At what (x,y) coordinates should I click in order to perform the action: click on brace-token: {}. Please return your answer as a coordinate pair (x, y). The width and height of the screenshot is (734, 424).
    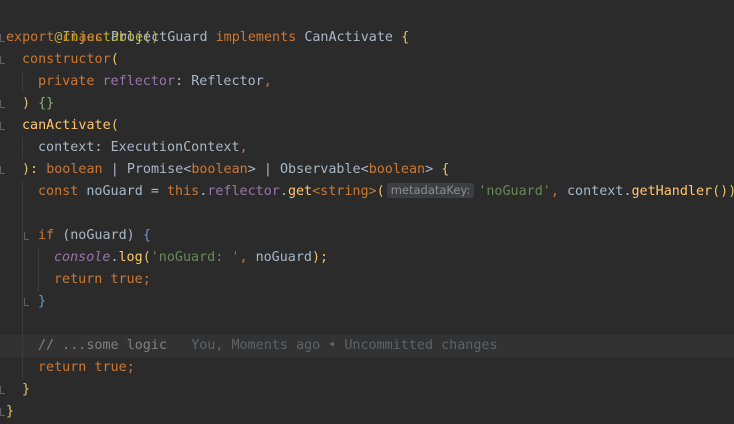
    Looking at the image, I should click on (46, 103).